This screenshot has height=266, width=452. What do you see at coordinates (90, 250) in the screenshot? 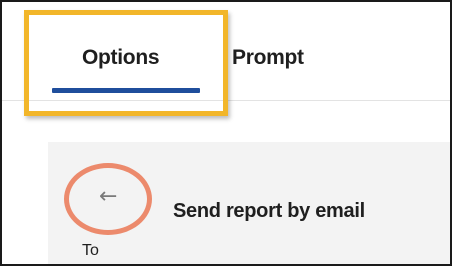
I see `to-label: To` at bounding box center [90, 250].